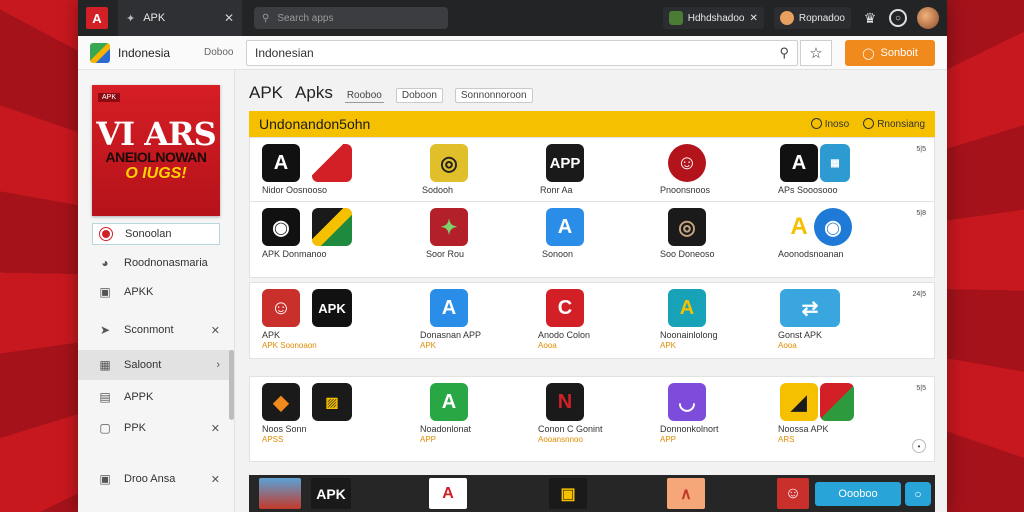  Describe the element at coordinates (106, 234) in the screenshot. I see `record-icon` at that location.